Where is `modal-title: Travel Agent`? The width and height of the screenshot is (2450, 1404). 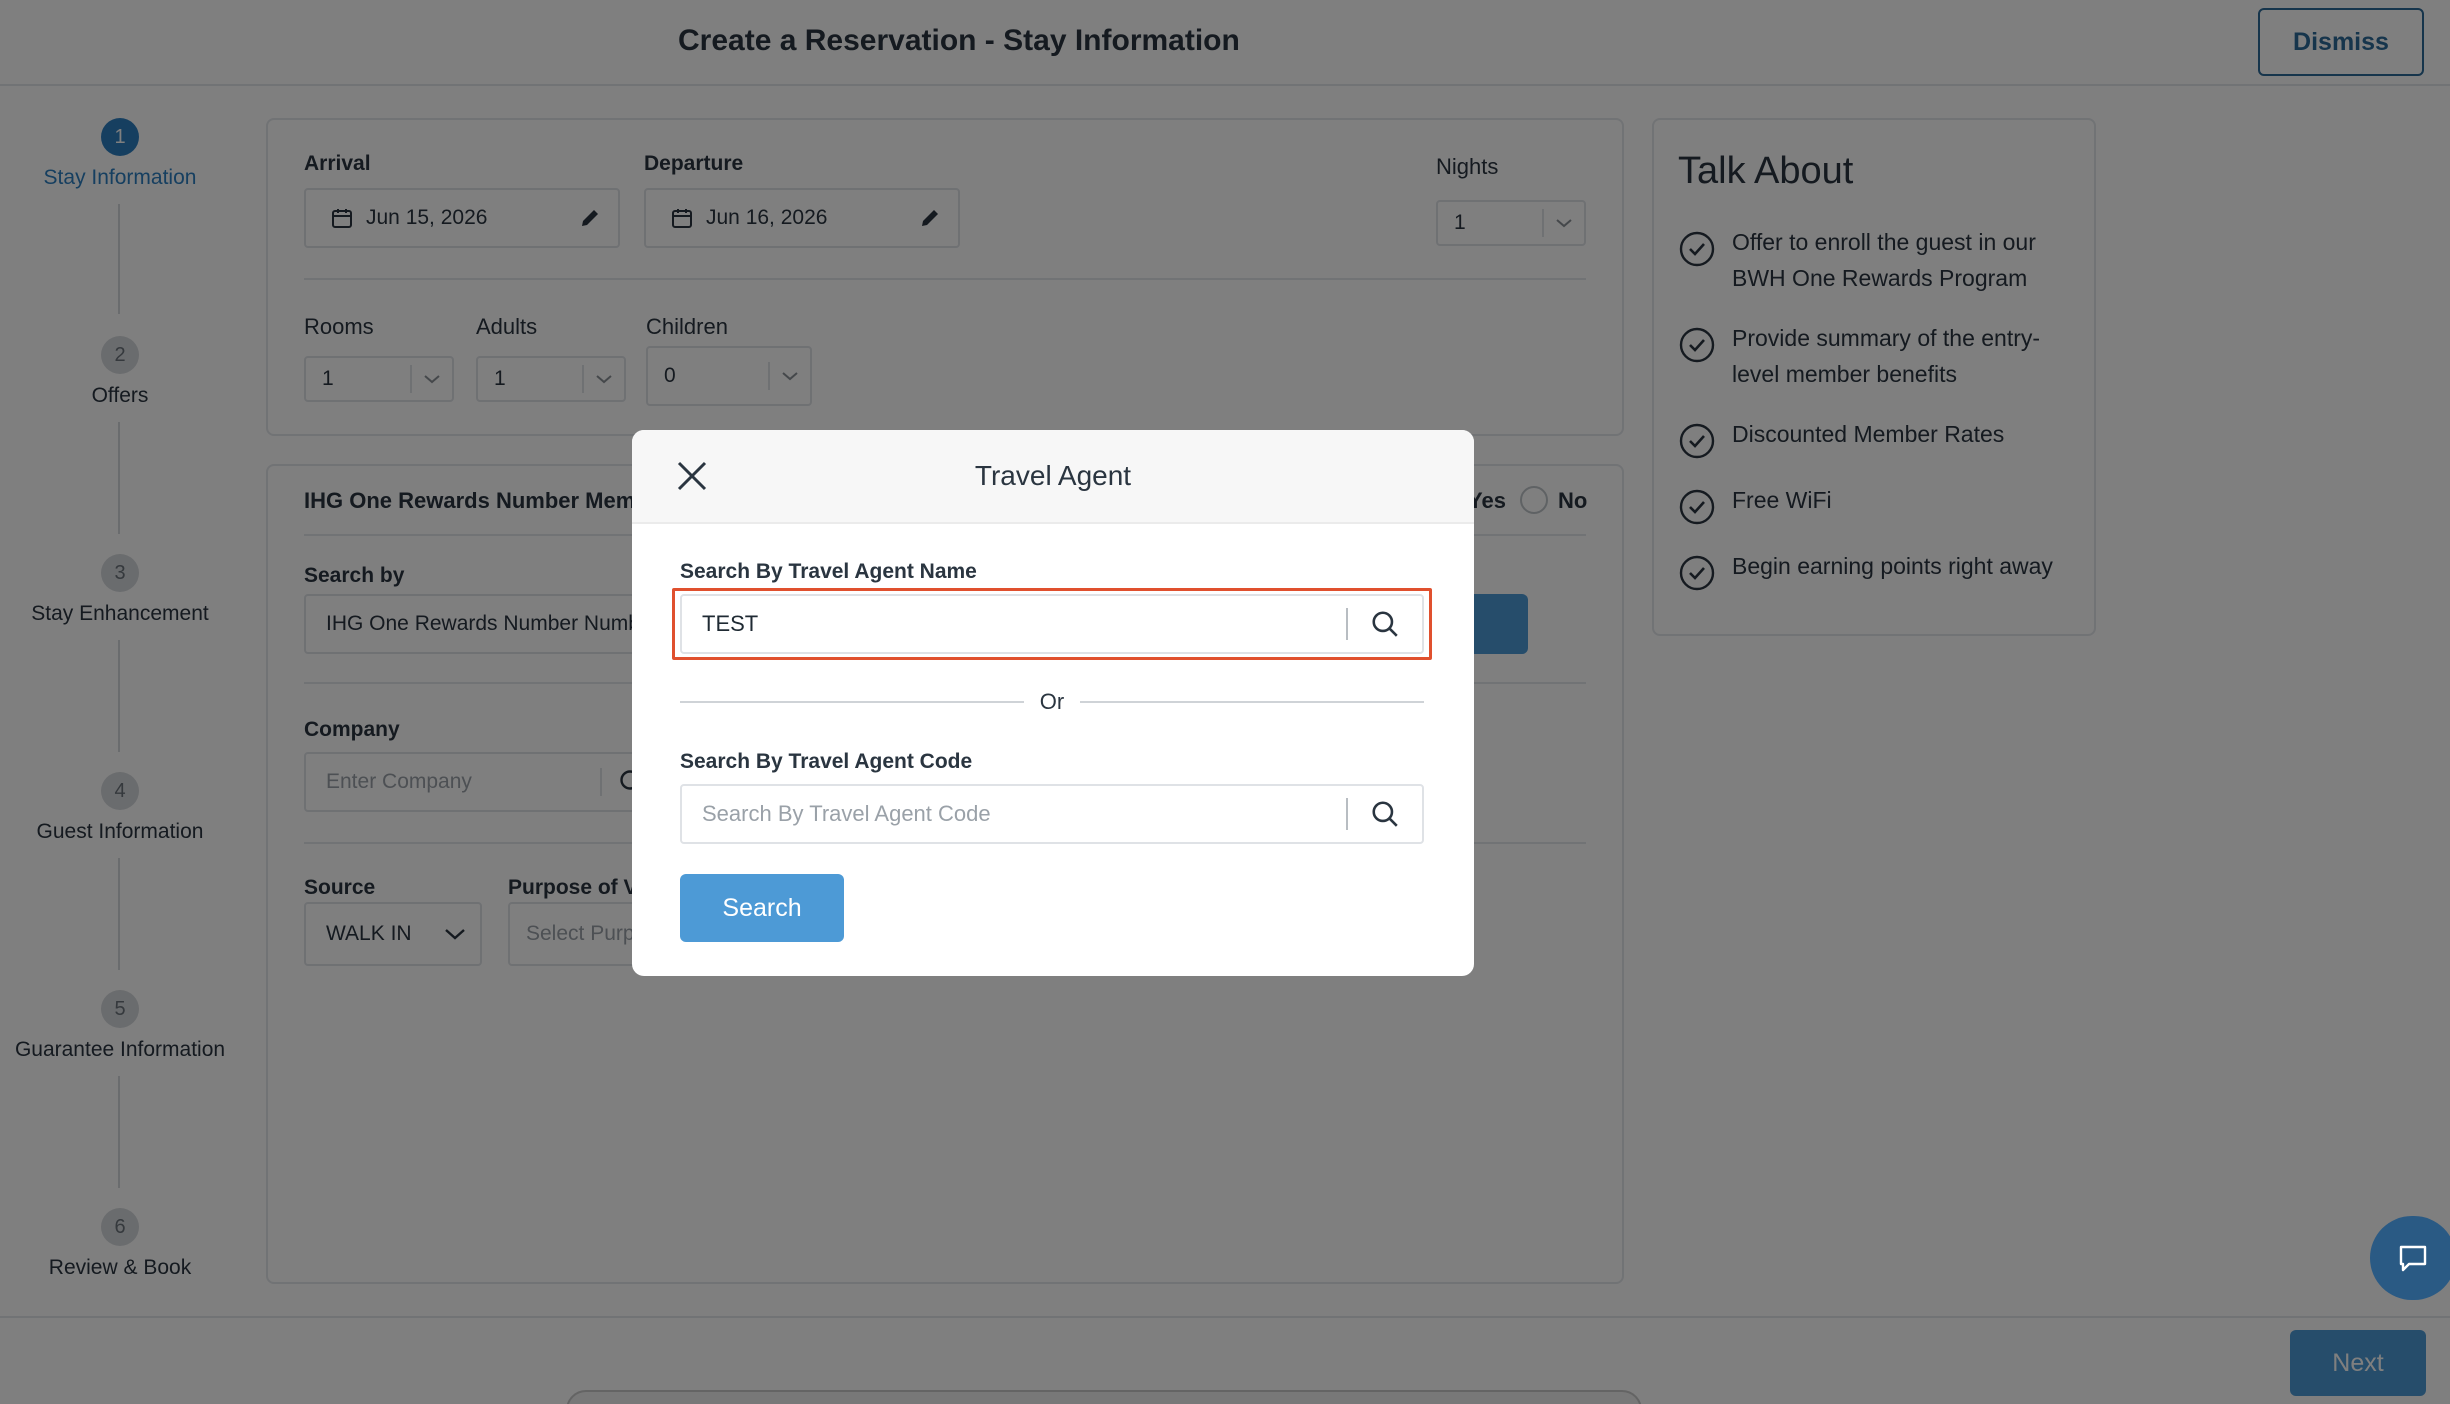
modal-title: Travel Agent is located at coordinates (1053, 475).